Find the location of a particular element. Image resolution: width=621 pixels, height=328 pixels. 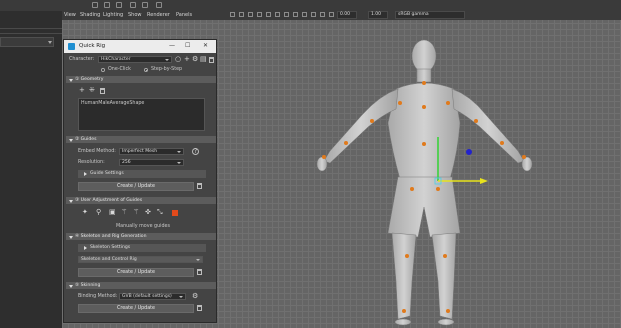

left-hand is located at coordinates (322, 164).